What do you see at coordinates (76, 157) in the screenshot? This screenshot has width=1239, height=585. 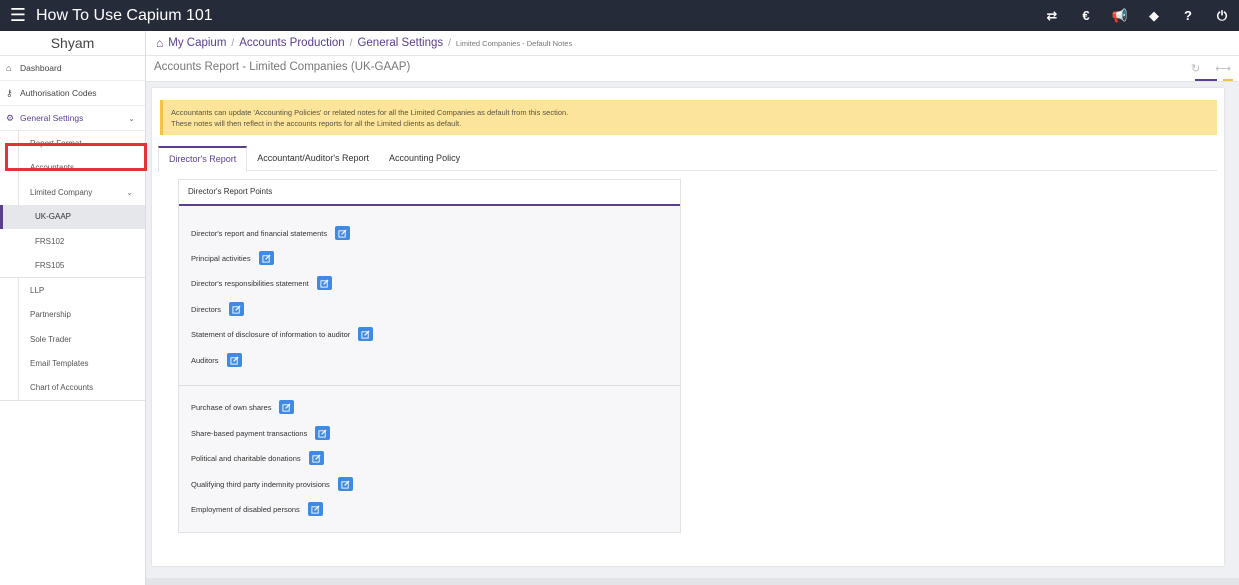 I see `highlight-annotation` at bounding box center [76, 157].